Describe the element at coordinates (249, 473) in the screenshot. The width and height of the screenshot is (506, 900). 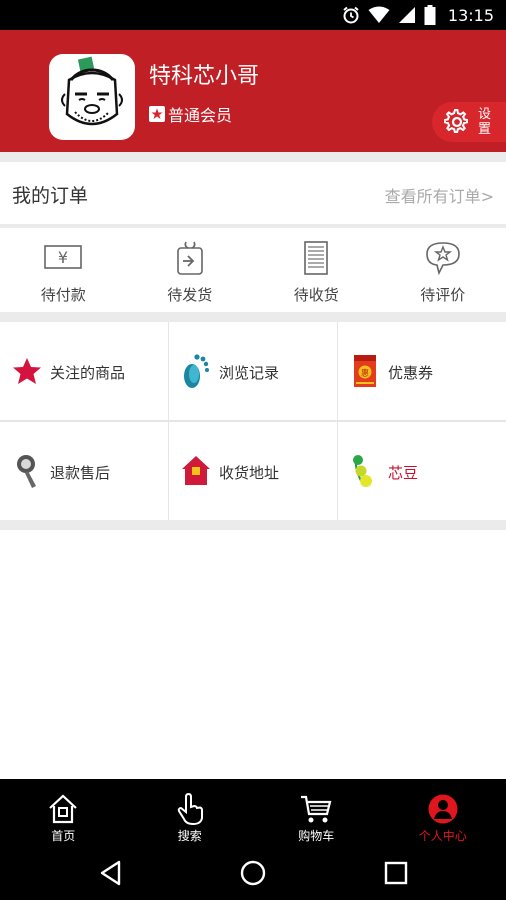
I see `grid-item-label: 收货地址` at that location.